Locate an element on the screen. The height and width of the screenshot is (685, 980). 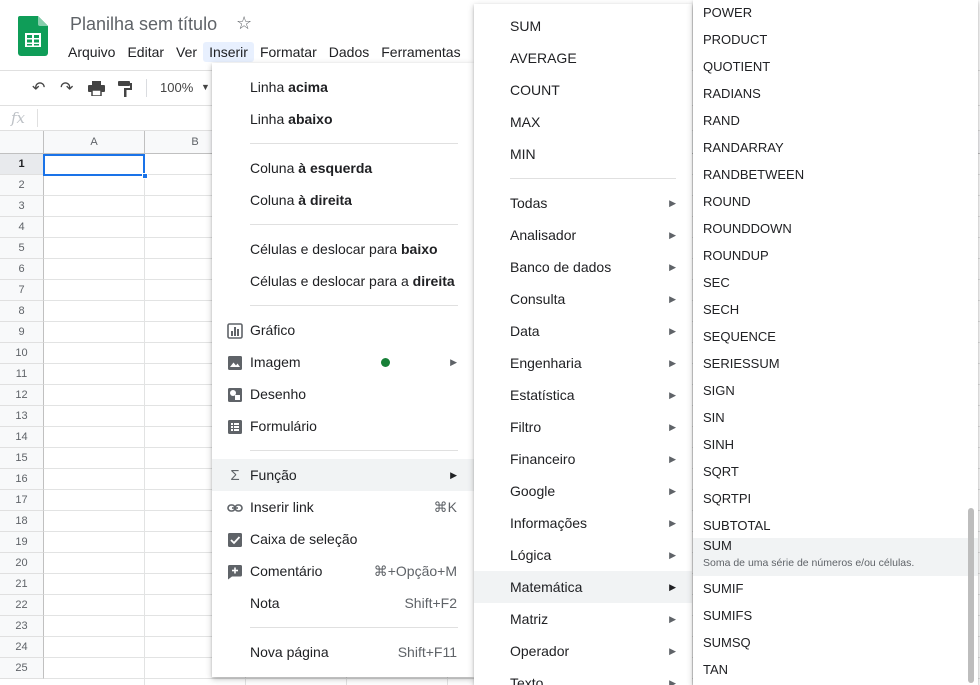
row-header: 12 is located at coordinates (22, 395).